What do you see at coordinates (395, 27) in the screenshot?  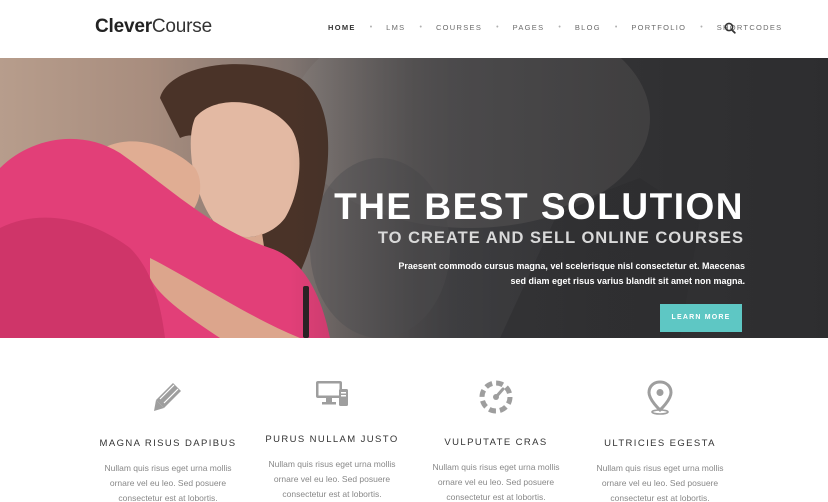 I see `nav-item-lms: LMS` at bounding box center [395, 27].